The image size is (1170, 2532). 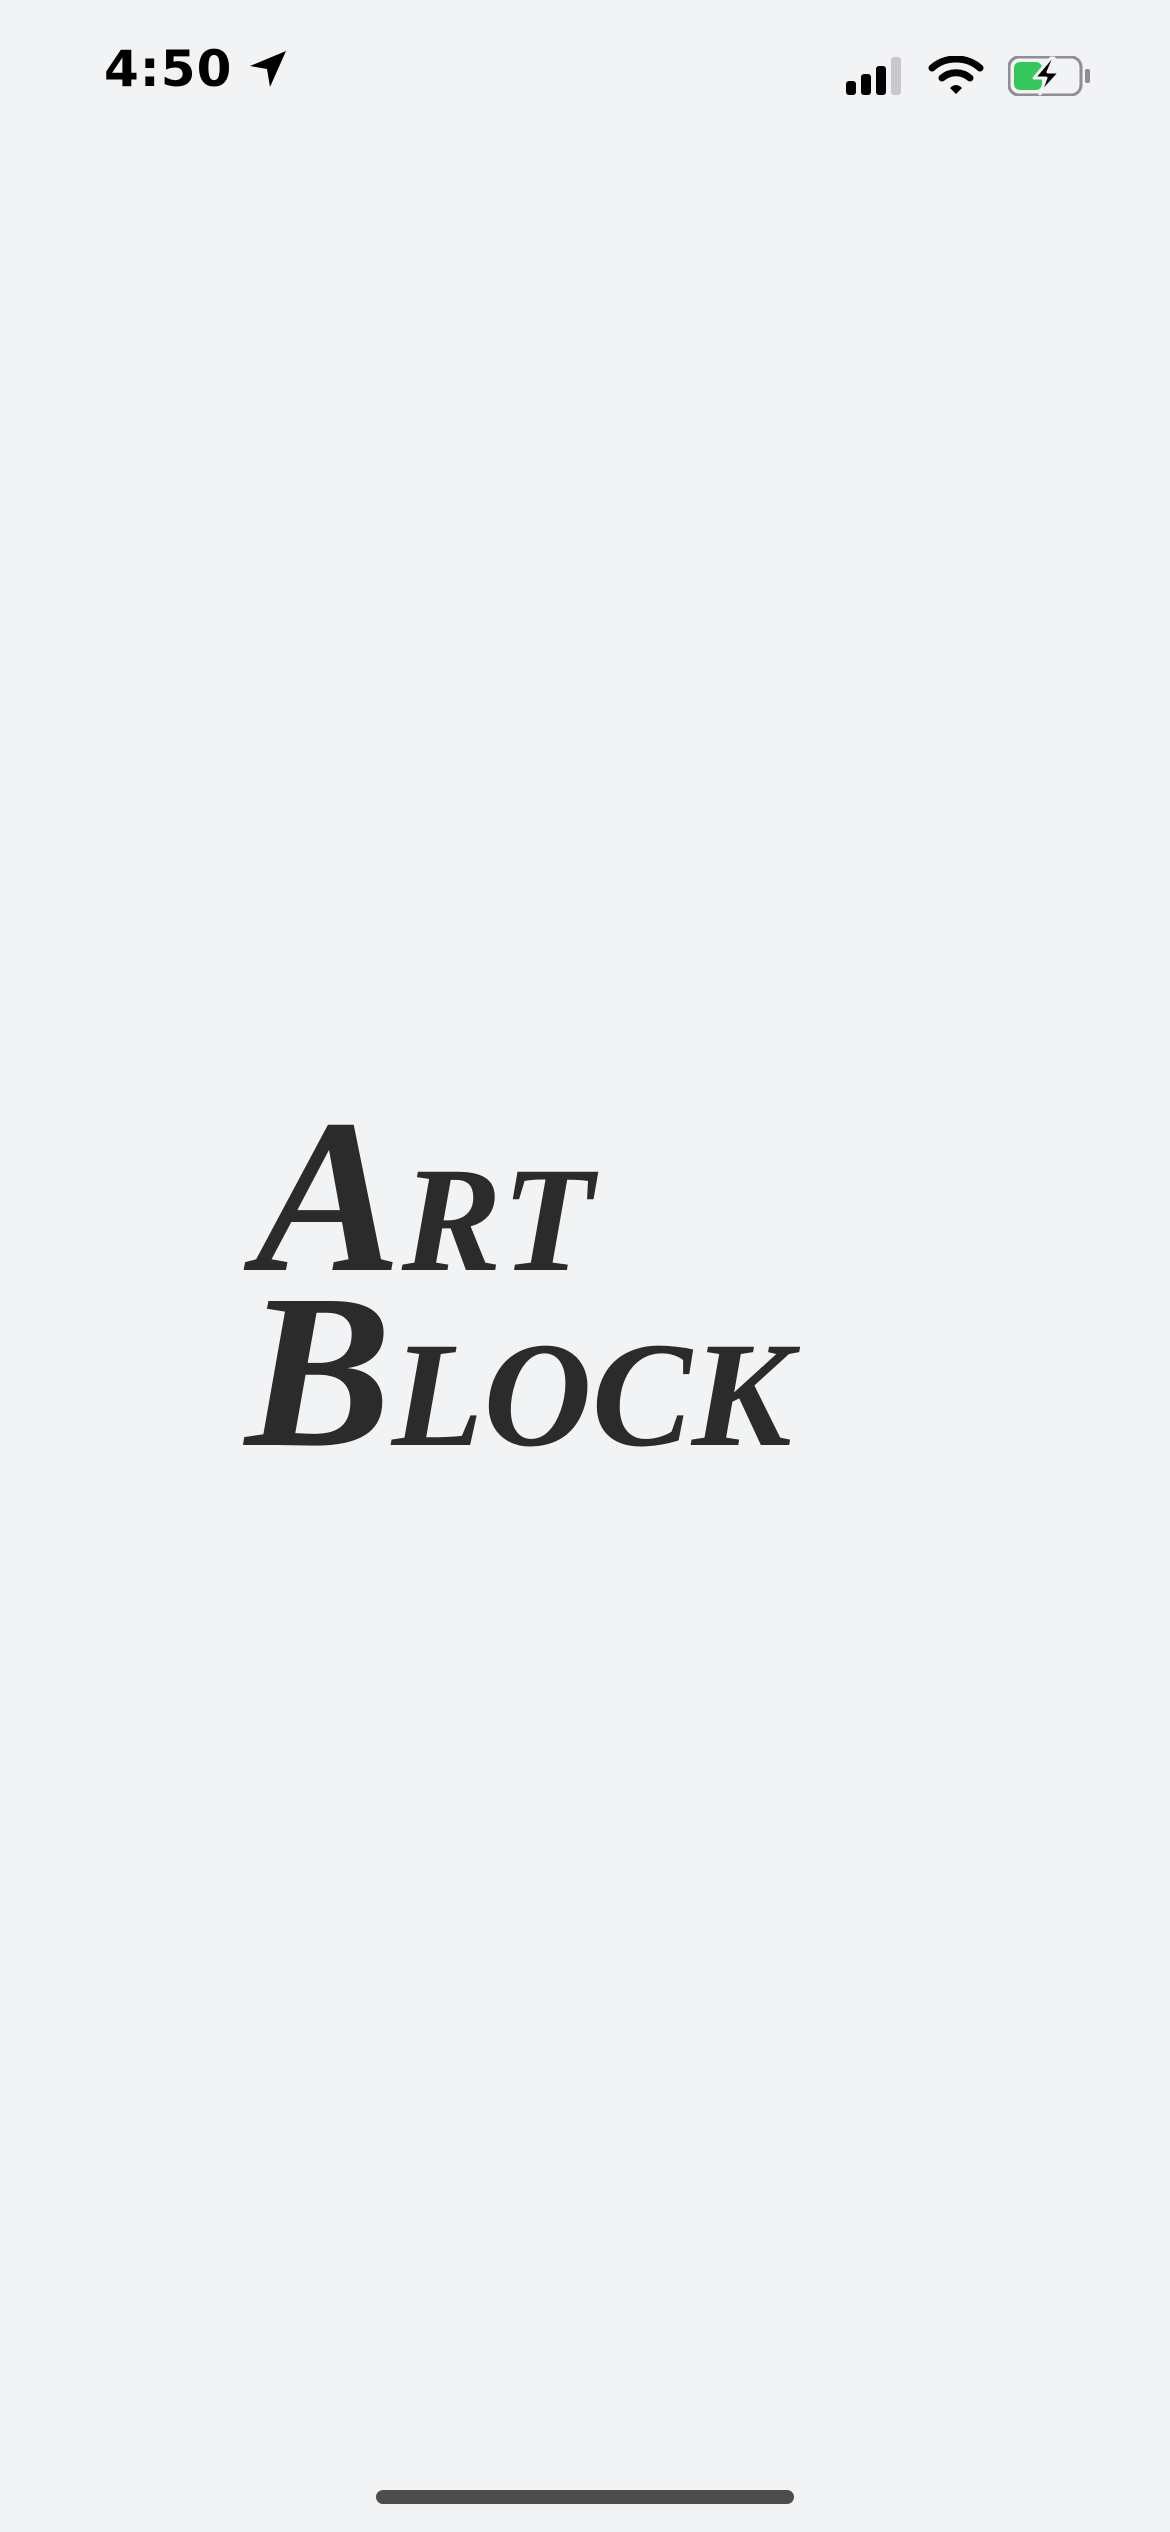 I want to click on wifi-icon, so click(x=956, y=78).